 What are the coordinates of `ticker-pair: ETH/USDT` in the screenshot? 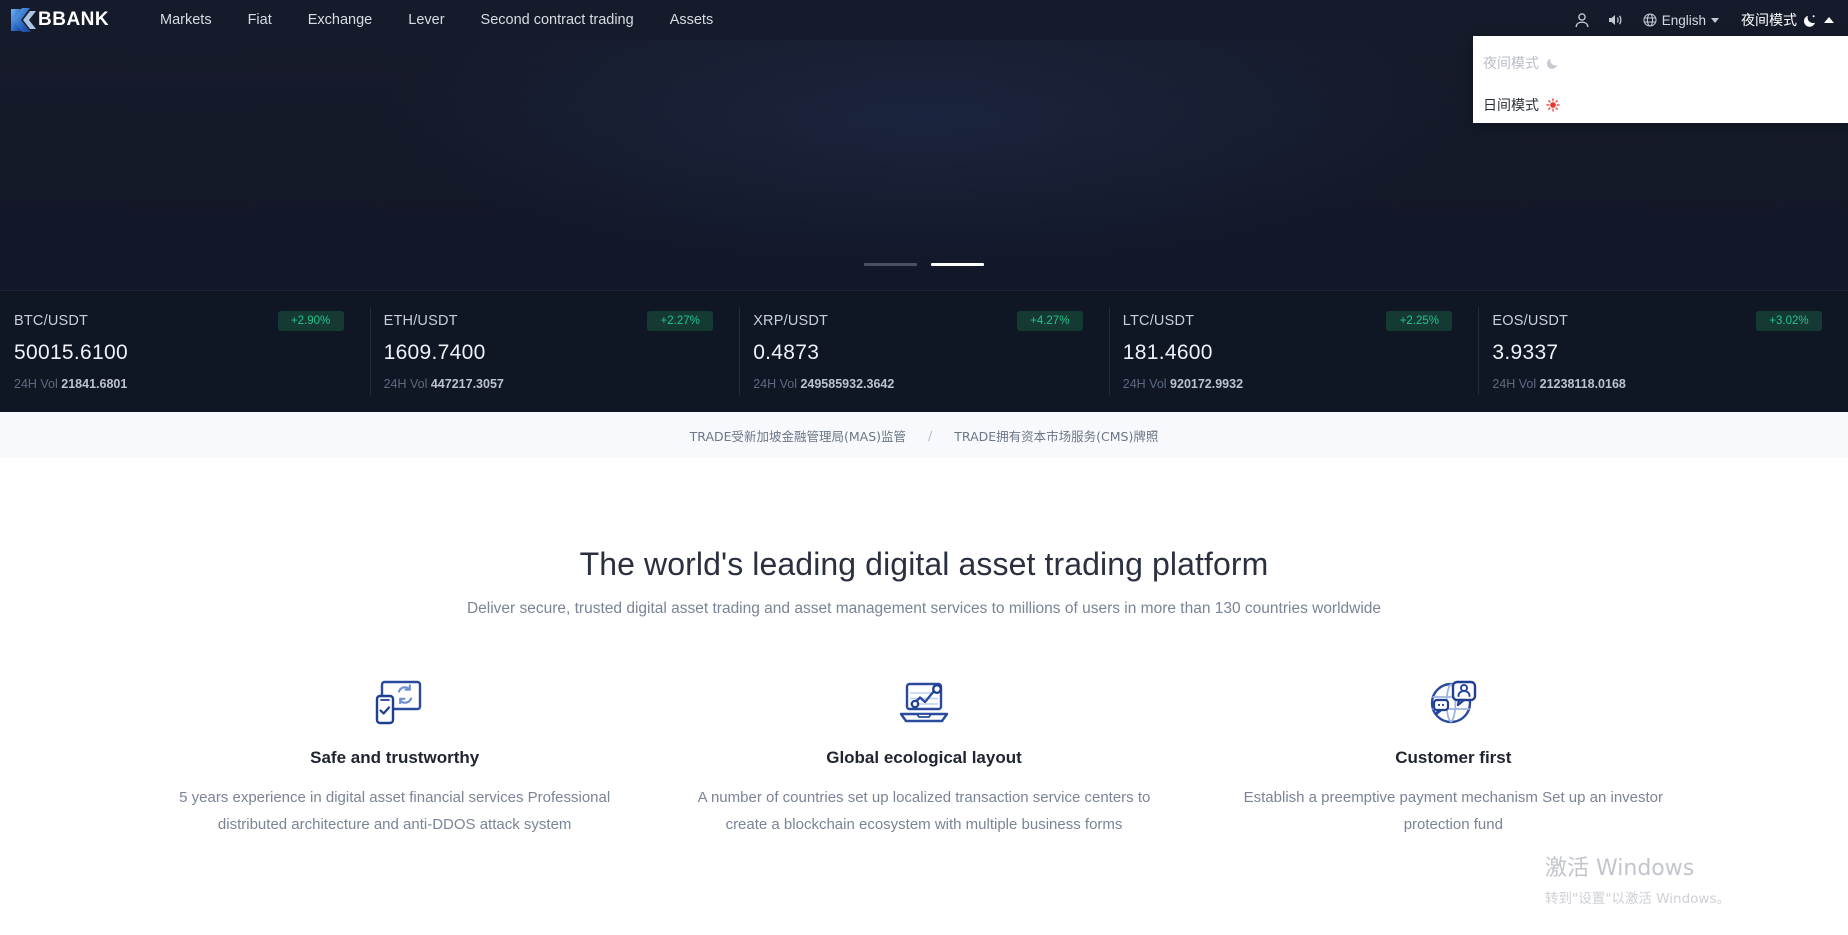 It's located at (420, 321).